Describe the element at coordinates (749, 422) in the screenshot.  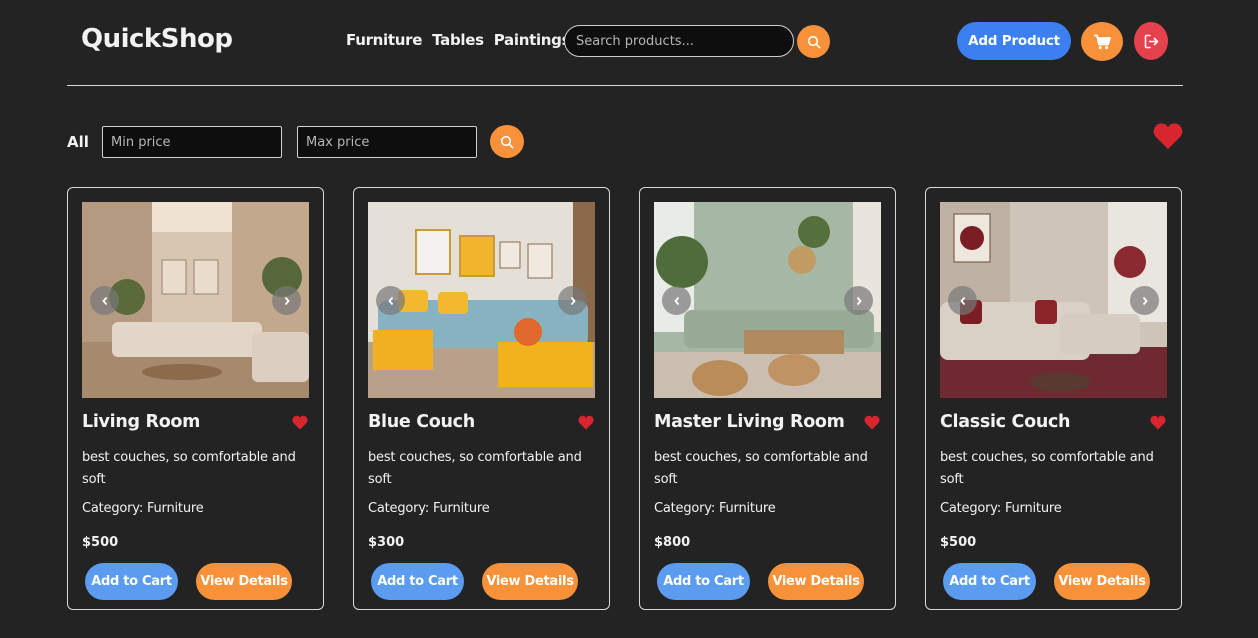
I see `product-title: Master Living Room` at that location.